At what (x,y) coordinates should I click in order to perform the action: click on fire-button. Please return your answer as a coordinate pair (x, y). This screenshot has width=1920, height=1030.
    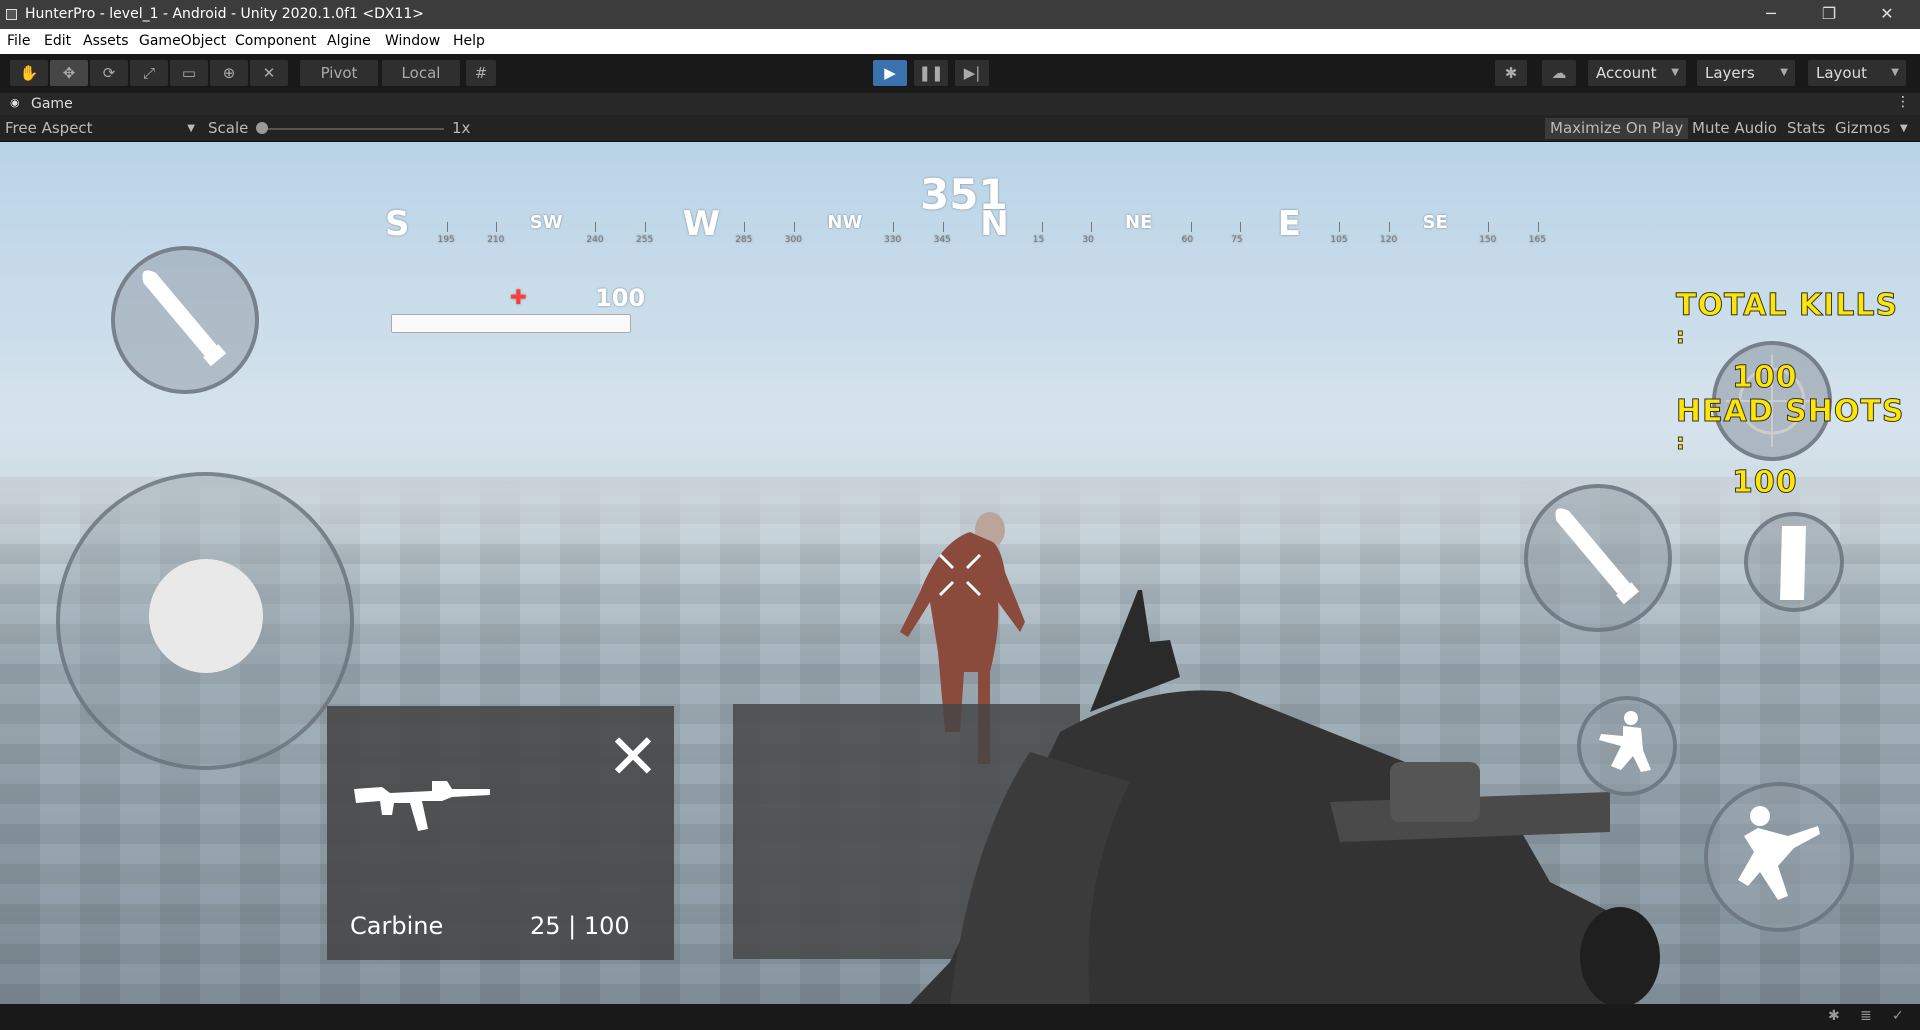
    Looking at the image, I should click on (185, 320).